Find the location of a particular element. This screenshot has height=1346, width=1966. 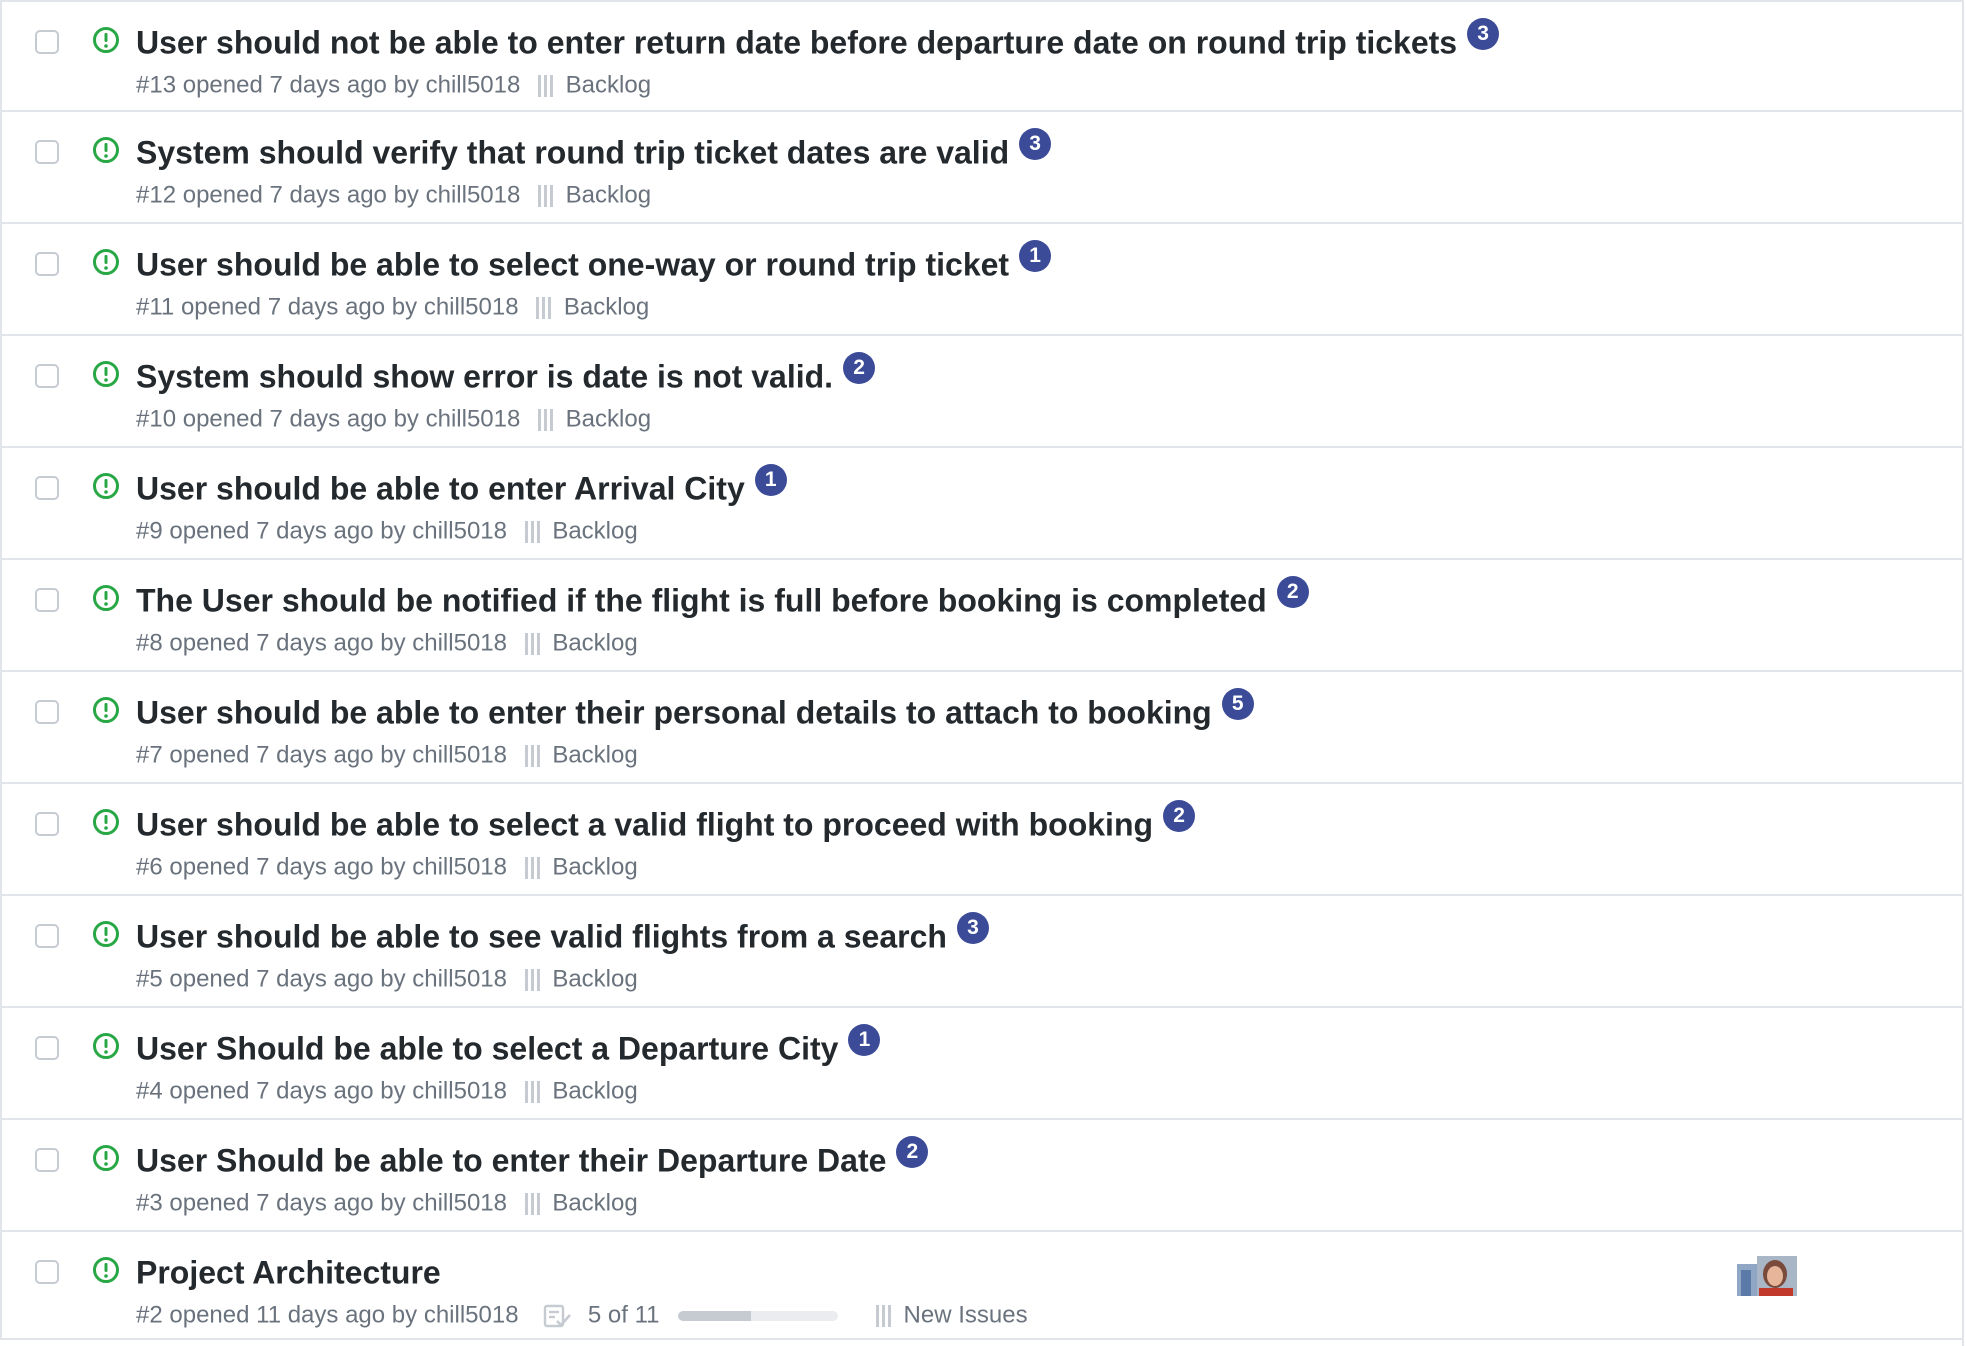

issue-number: #13 is located at coordinates (156, 85).